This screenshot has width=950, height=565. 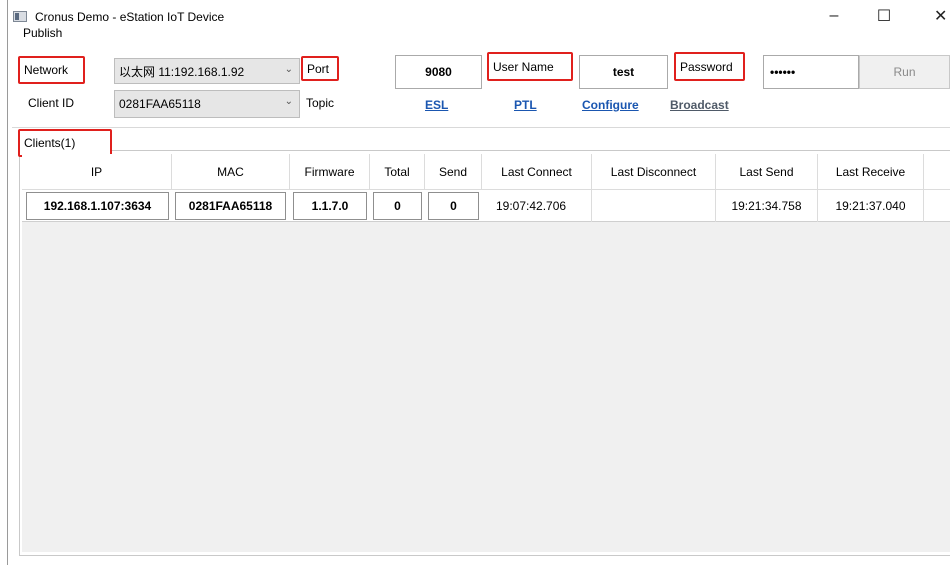 I want to click on column-header-last-disconnect: Last Disconnect, so click(x=654, y=172).